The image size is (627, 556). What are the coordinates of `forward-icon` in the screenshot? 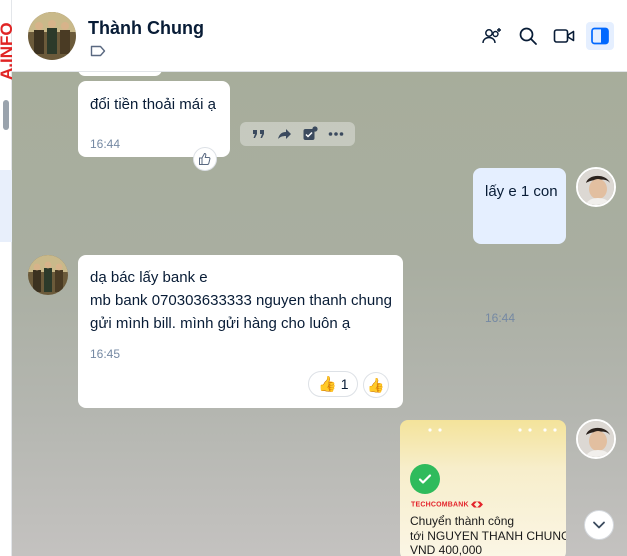 It's located at (285, 134).